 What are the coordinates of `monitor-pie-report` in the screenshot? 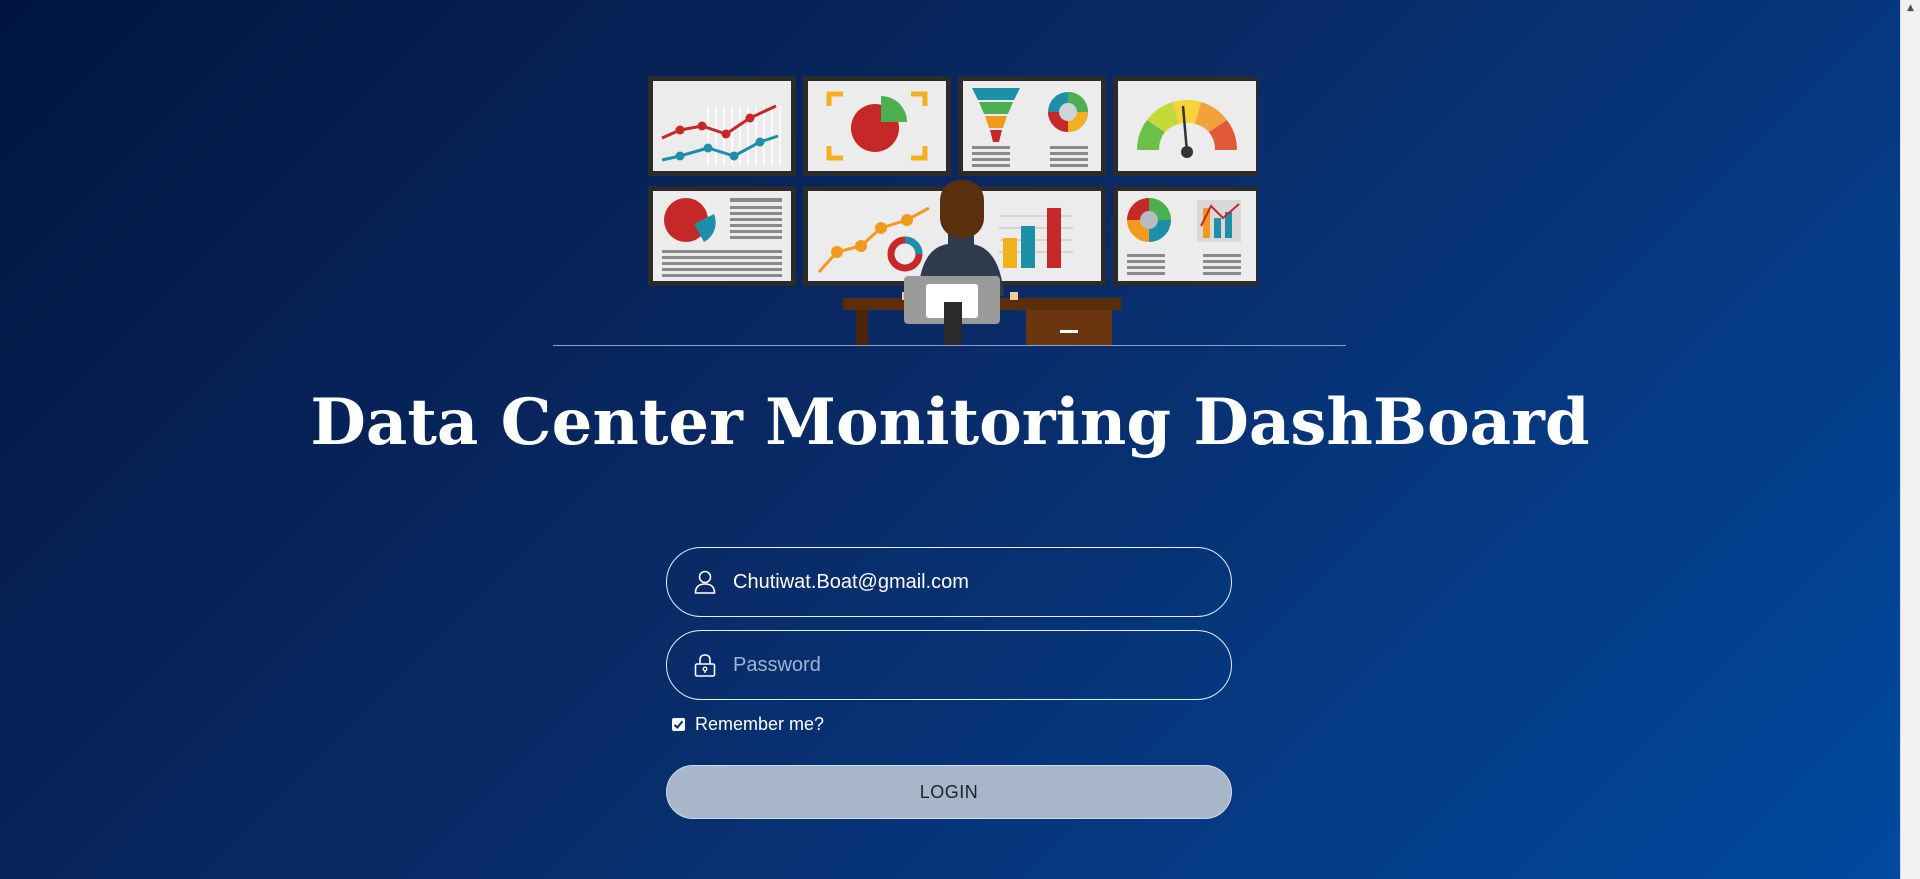 It's located at (722, 236).